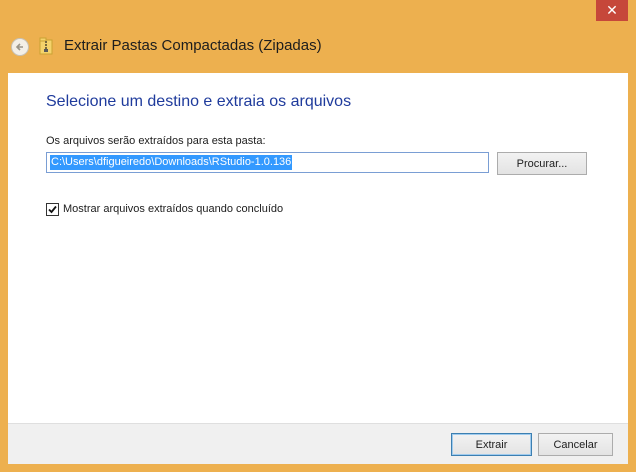  I want to click on close-button: ✕, so click(612, 10).